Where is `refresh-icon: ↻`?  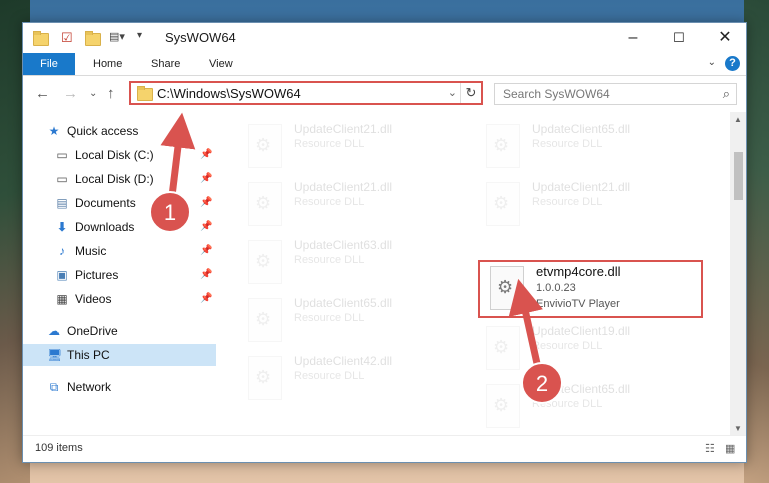
refresh-icon: ↻ is located at coordinates (470, 93).